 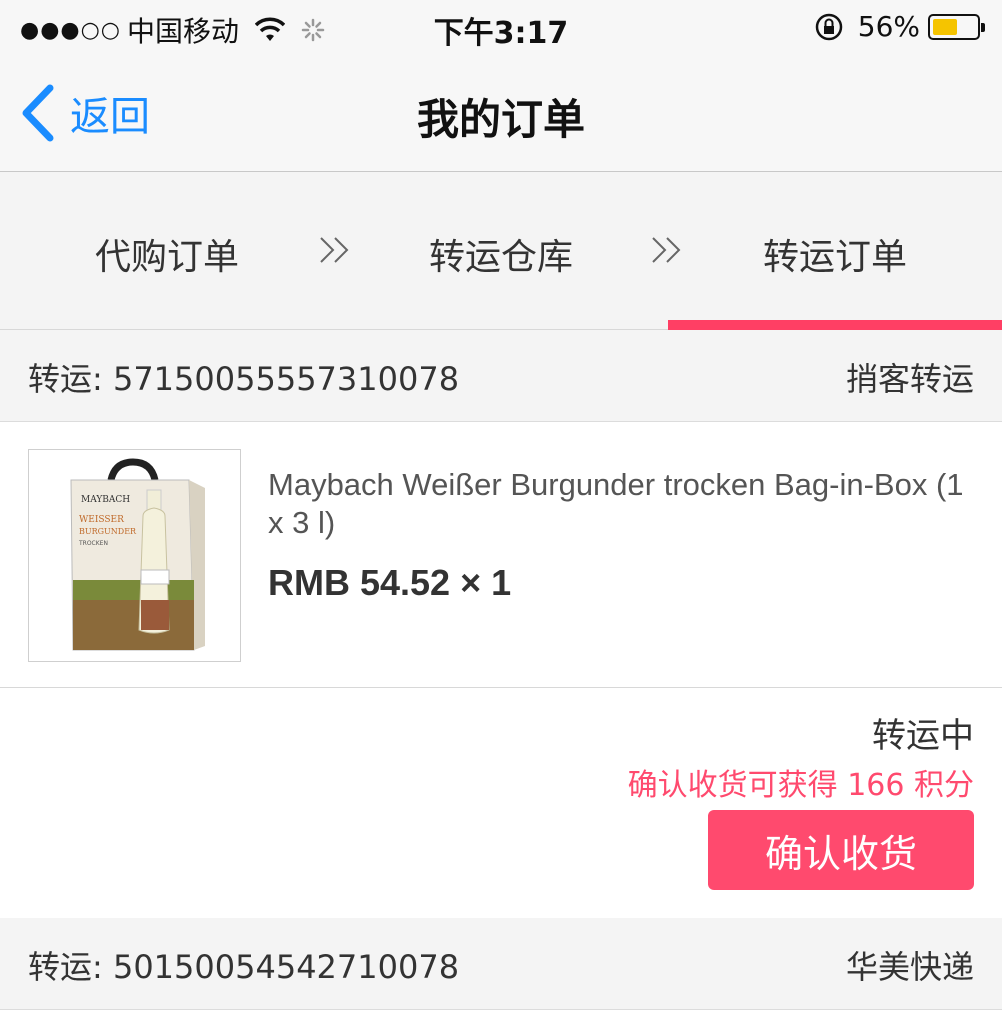 What do you see at coordinates (93, 543) in the screenshot?
I see `svg-text: TROCKEN` at bounding box center [93, 543].